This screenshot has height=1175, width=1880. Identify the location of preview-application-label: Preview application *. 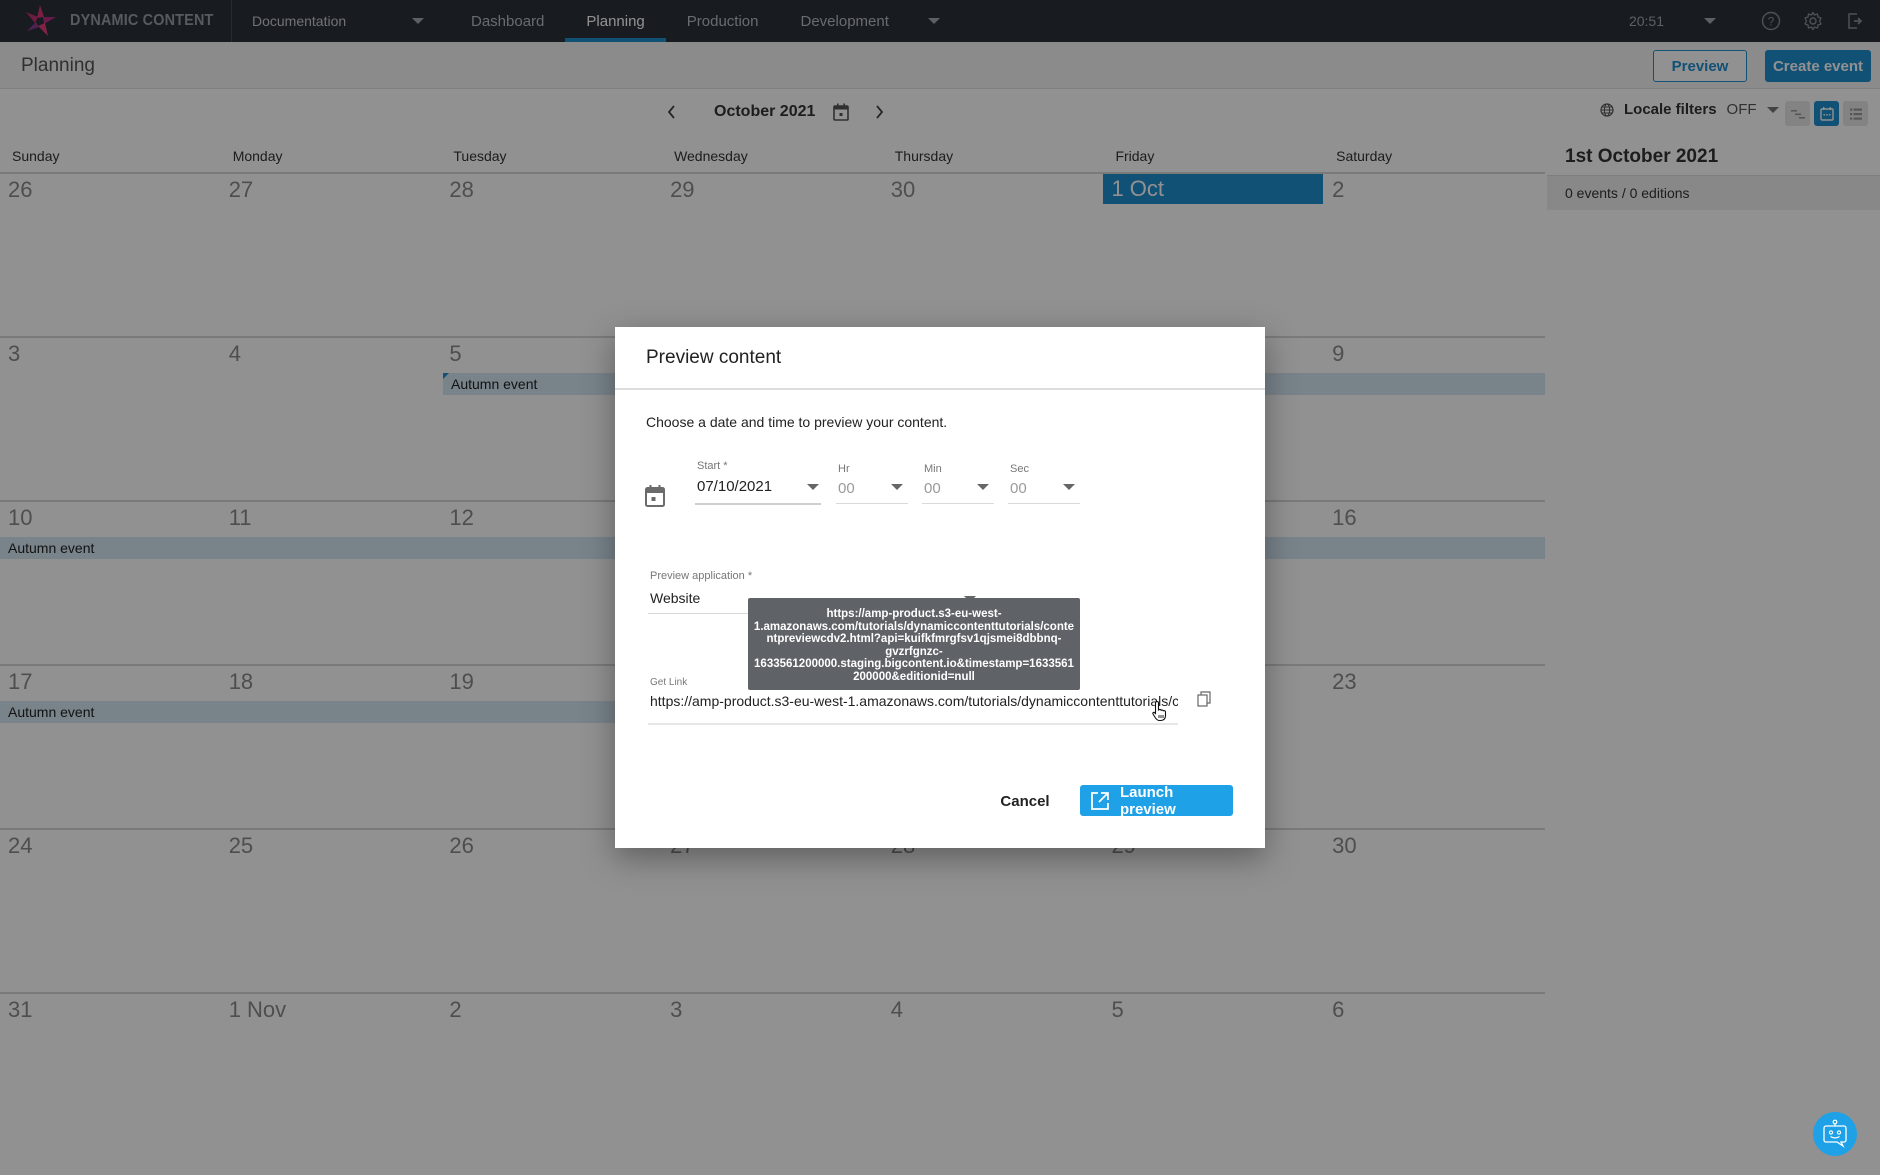
(701, 576).